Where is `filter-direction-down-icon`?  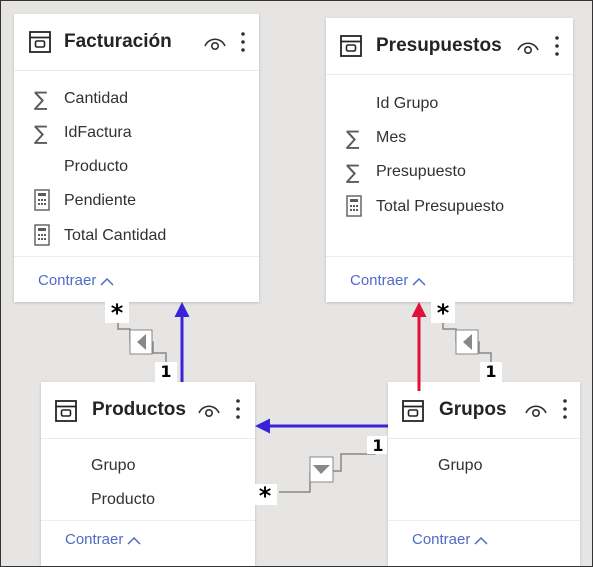 filter-direction-down-icon is located at coordinates (321, 469).